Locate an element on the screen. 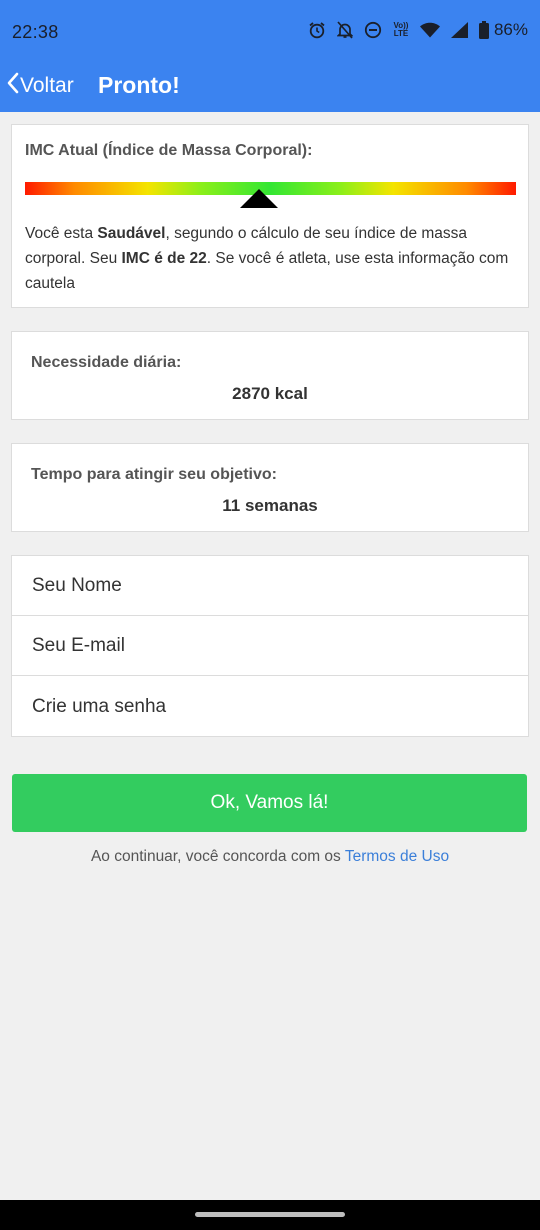 The height and width of the screenshot is (1230, 540). signup-form is located at coordinates (270, 646).